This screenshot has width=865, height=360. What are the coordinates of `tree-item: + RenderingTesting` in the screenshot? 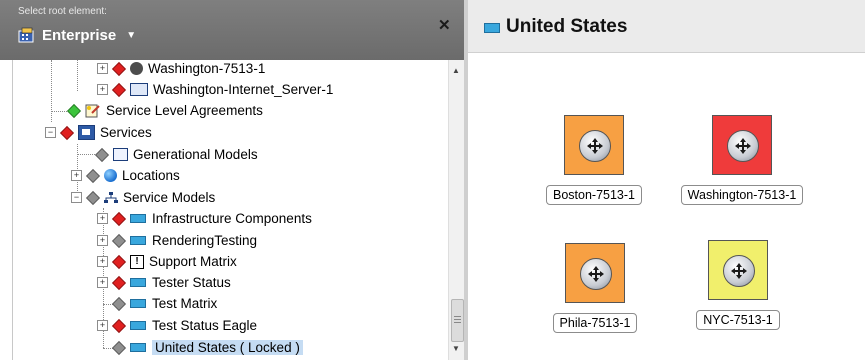 It's located at (177, 240).